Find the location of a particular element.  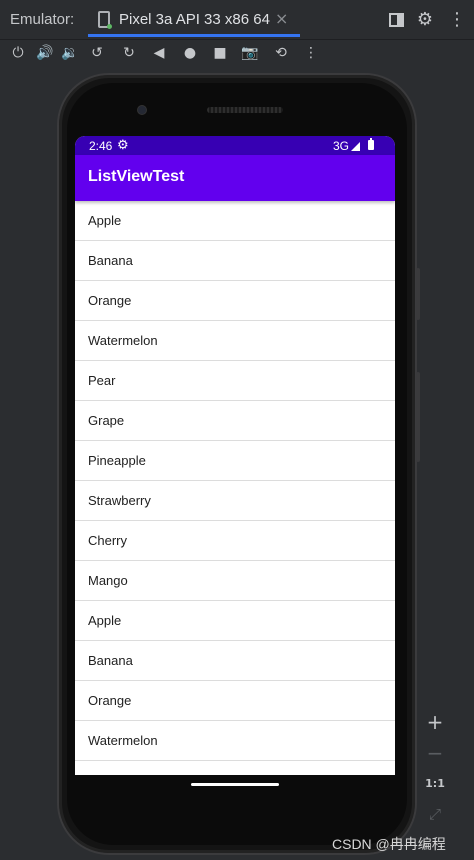

watermark: CSDN @冉冉编程 is located at coordinates (389, 844).